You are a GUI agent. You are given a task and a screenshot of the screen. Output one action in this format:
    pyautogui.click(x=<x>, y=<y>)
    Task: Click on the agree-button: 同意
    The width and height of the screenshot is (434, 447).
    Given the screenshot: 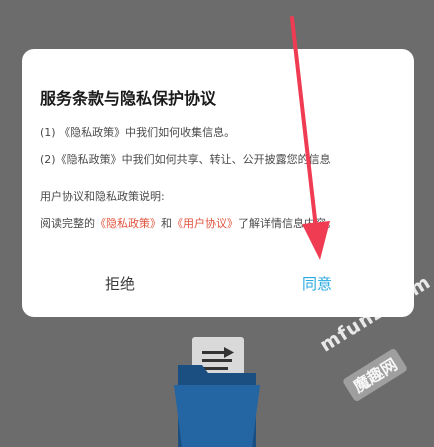 What is the action you would take?
    pyautogui.click(x=317, y=283)
    